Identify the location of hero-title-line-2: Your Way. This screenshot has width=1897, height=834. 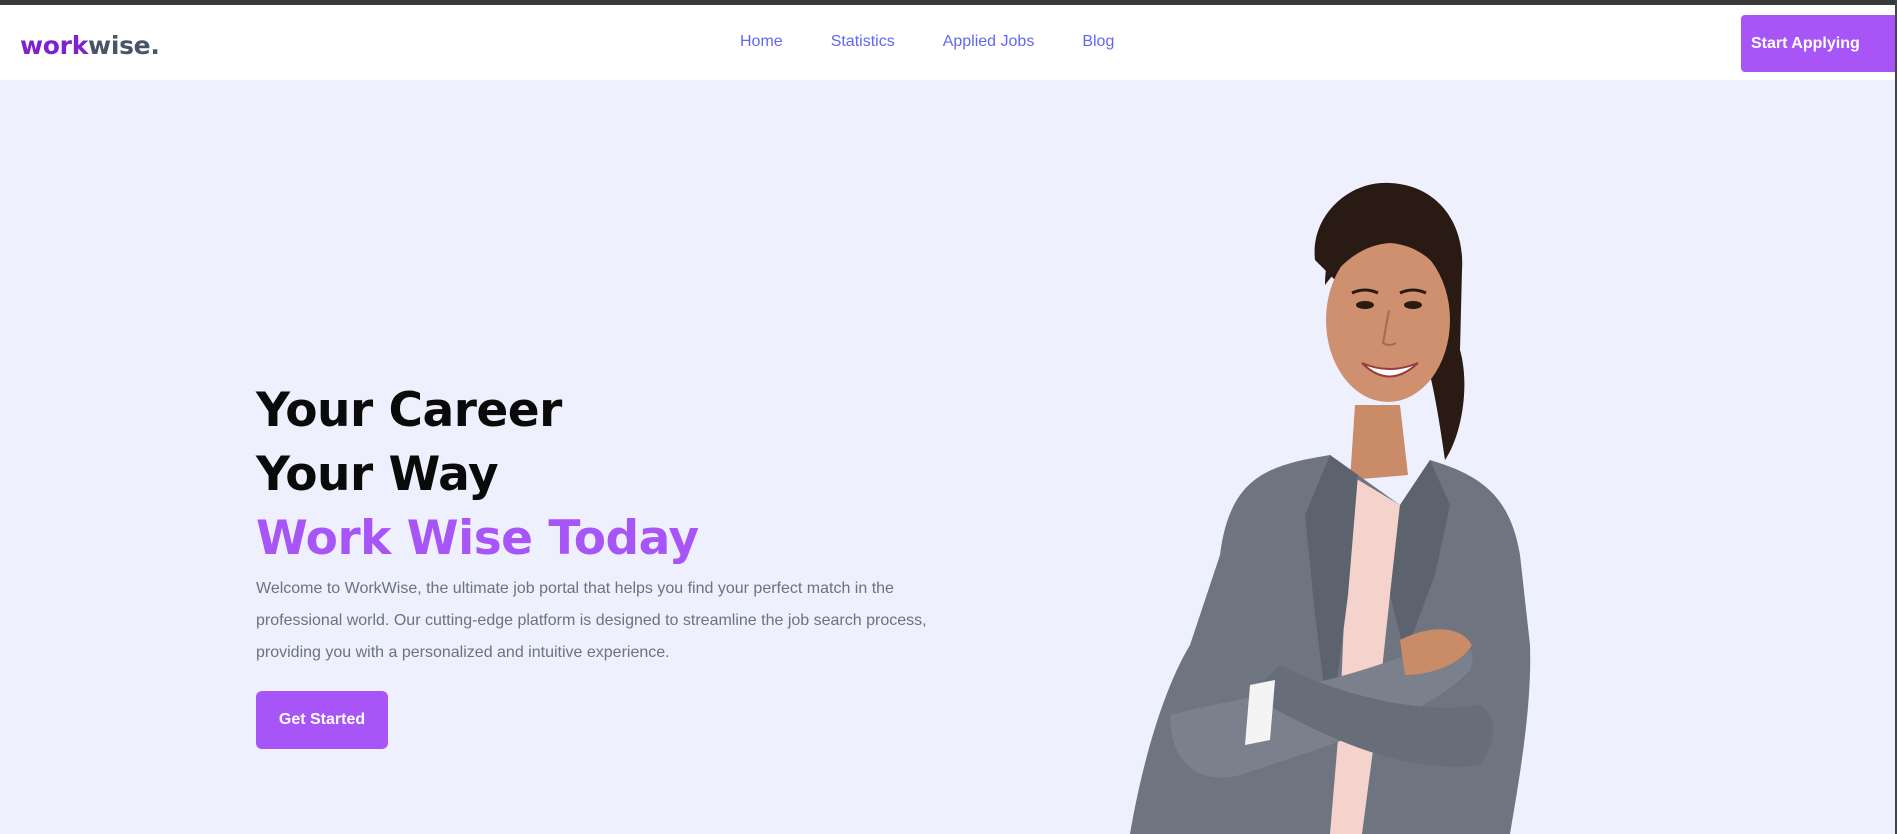
(377, 474).